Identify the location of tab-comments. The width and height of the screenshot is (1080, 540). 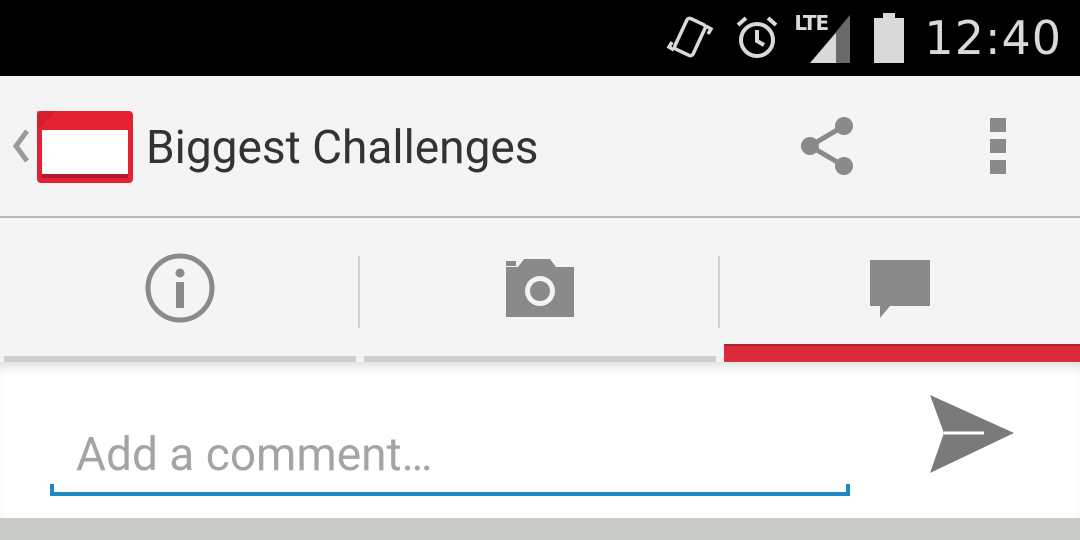
(900, 290).